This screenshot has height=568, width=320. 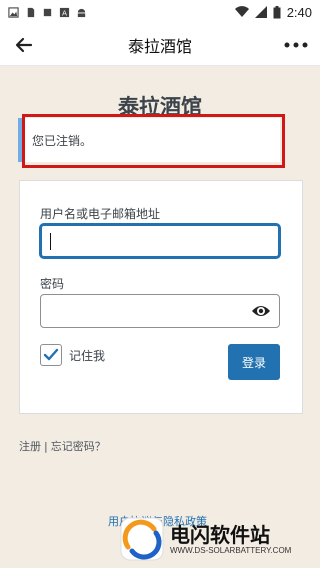 I want to click on text-caret, so click(x=50, y=241).